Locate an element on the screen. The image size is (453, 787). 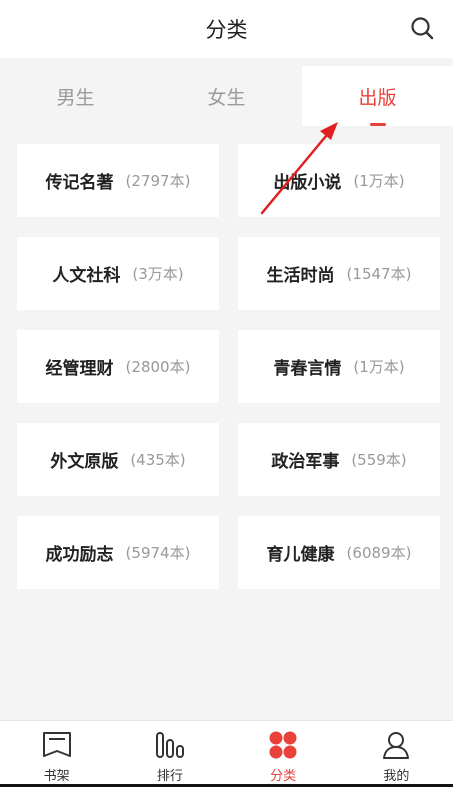
category-icon is located at coordinates (283, 745).